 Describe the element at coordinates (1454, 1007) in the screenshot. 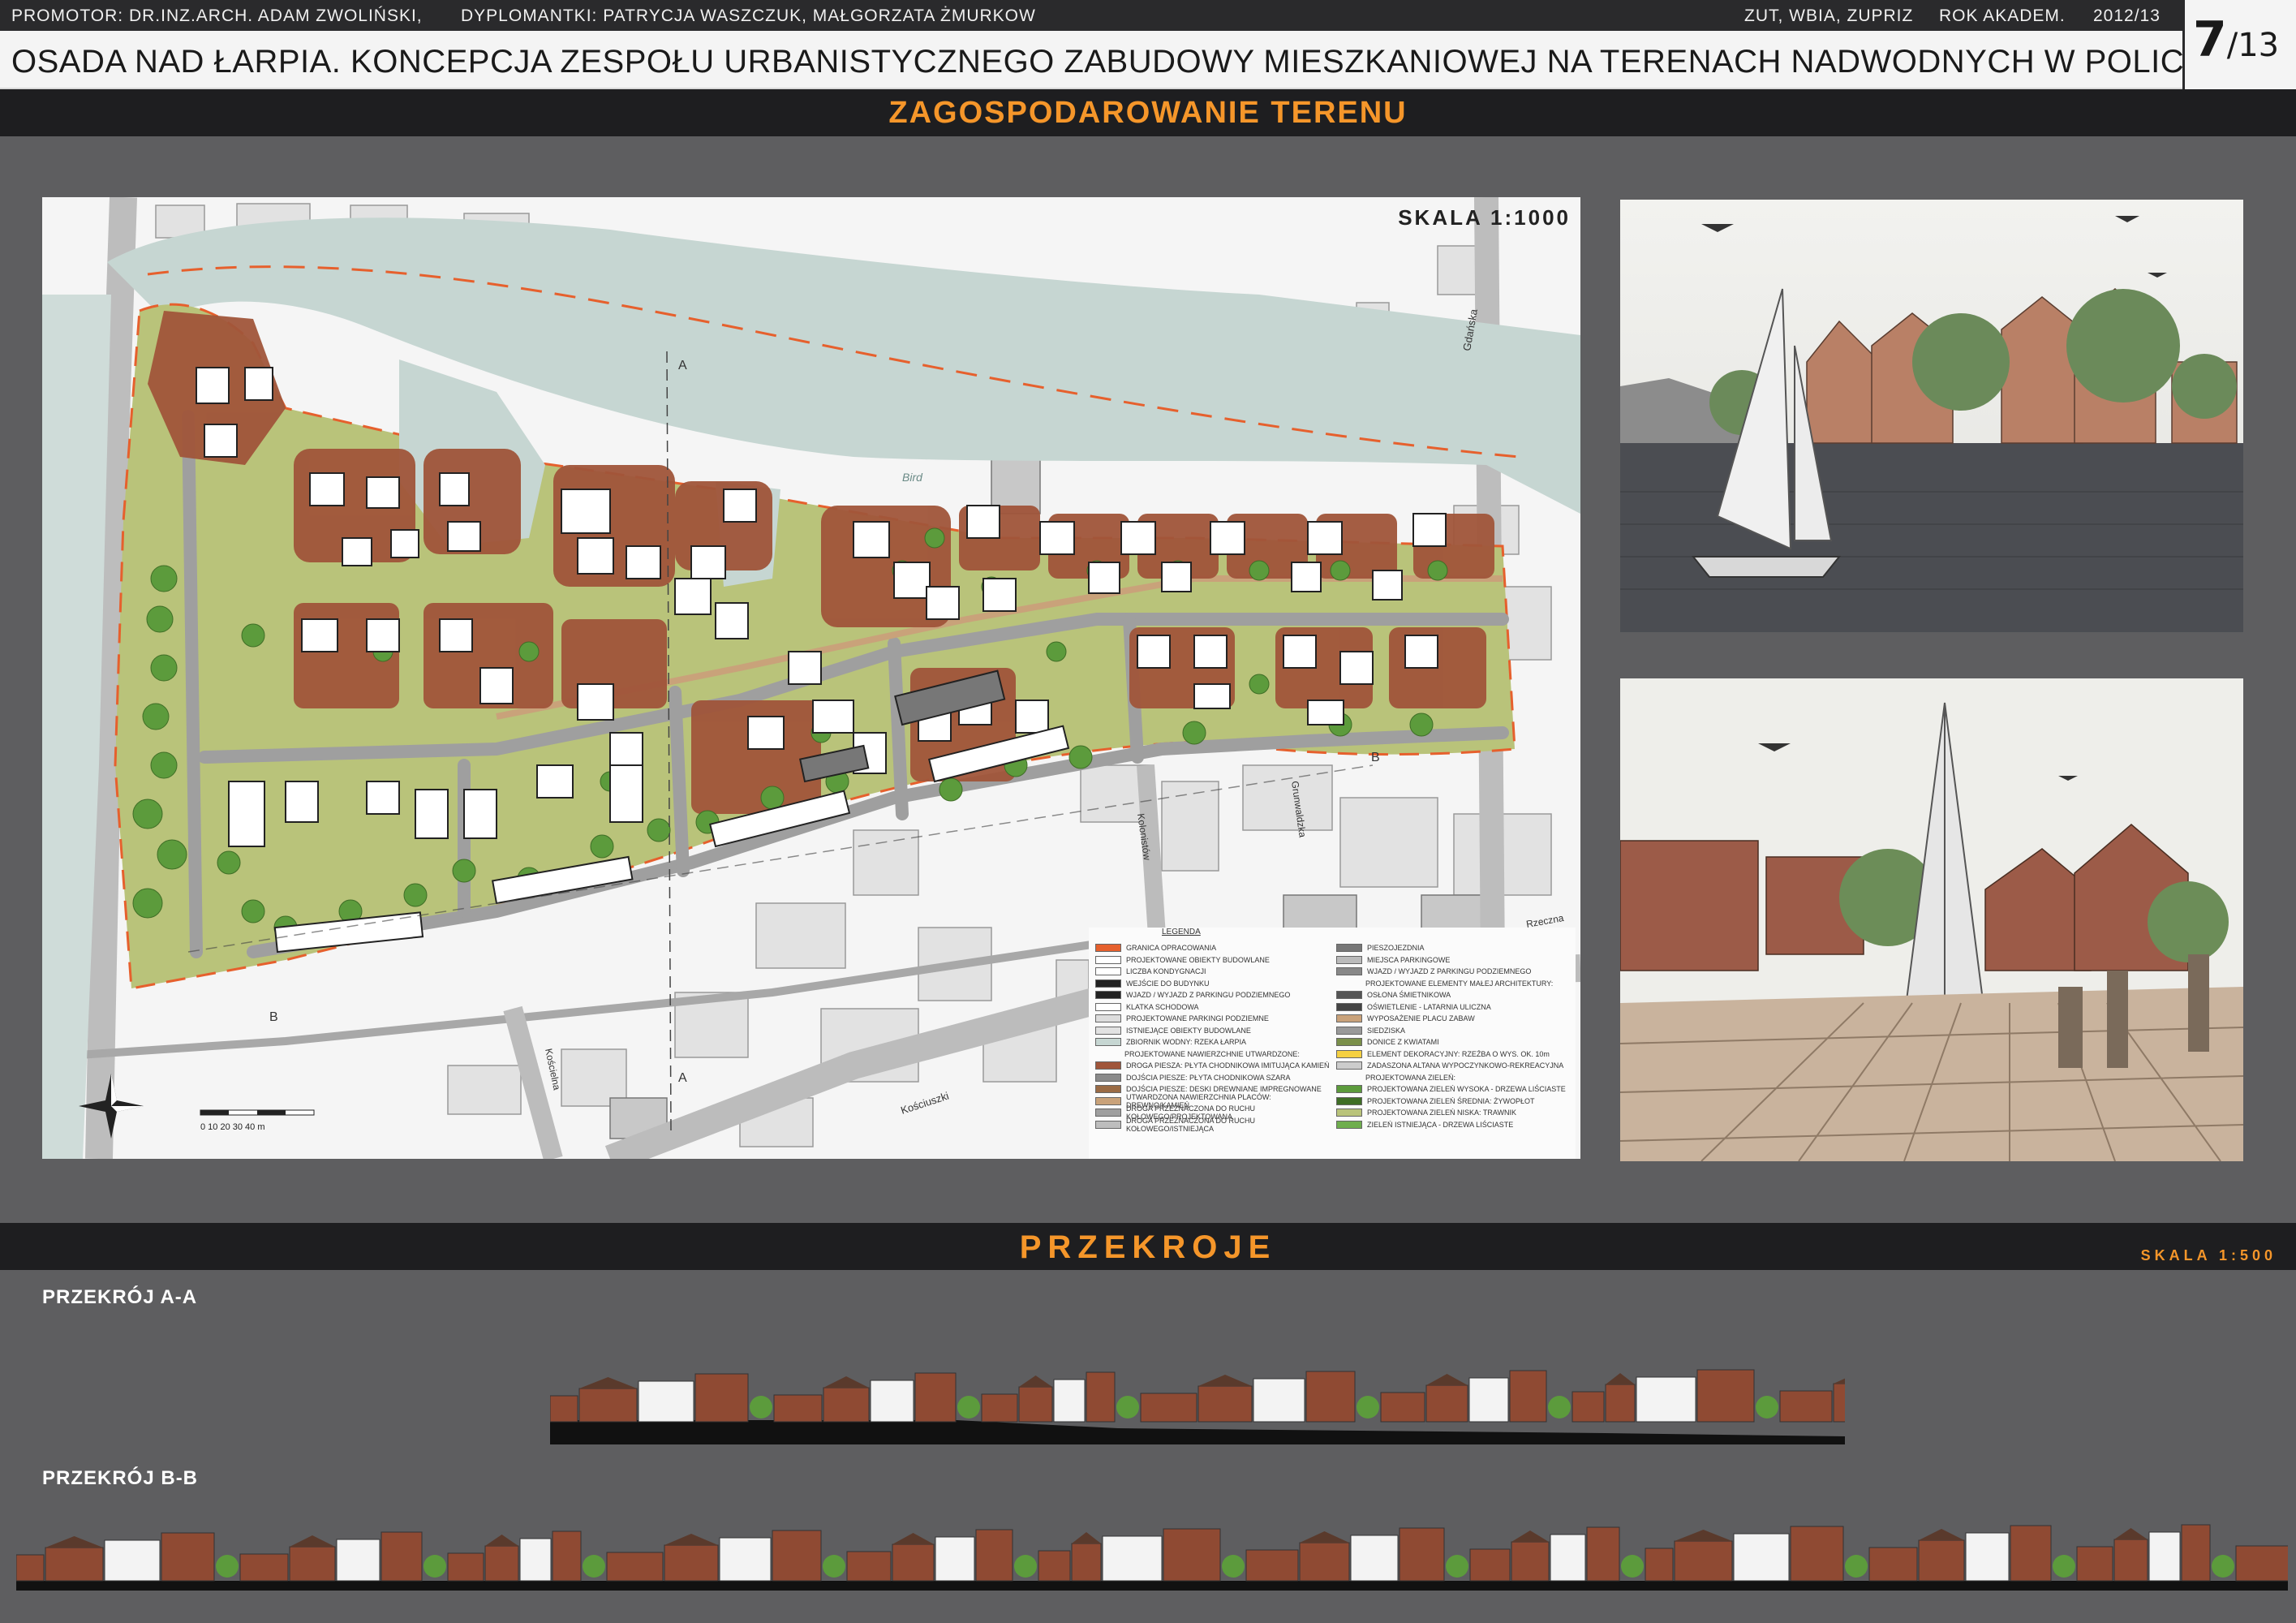

I see `legend-row: OŚWIETLENIE - LATARNIA ULICZNA` at that location.